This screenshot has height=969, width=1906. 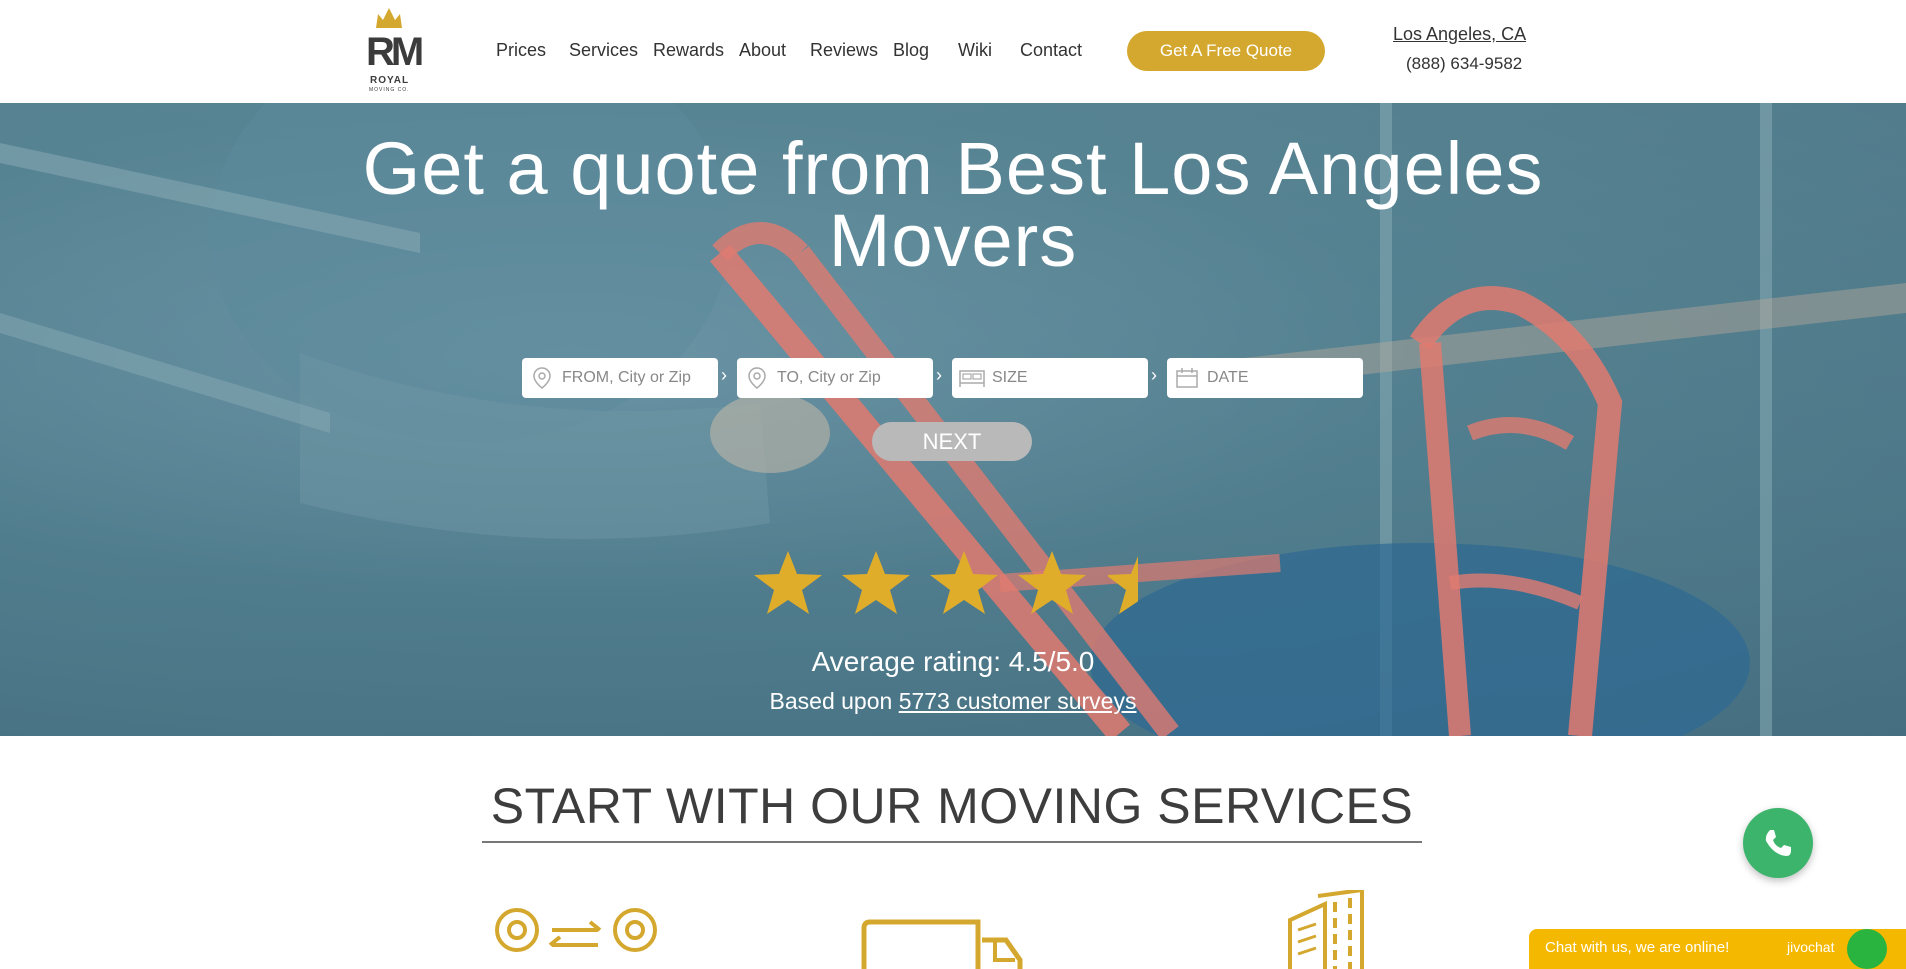 I want to click on rating-stars, so click(x=946, y=582).